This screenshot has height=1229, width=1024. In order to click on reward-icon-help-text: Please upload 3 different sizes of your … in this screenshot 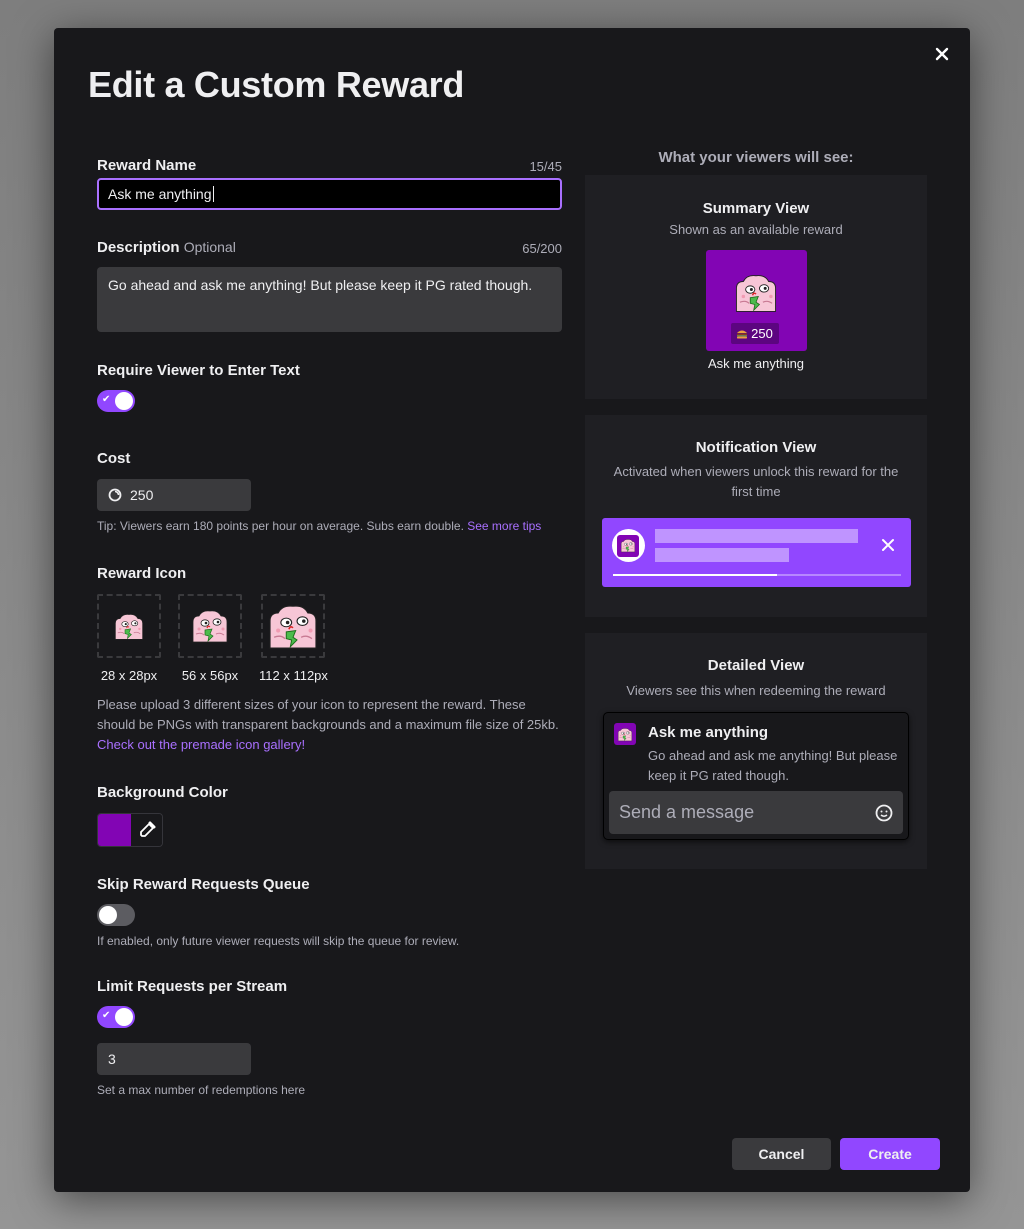, I will do `click(328, 714)`.